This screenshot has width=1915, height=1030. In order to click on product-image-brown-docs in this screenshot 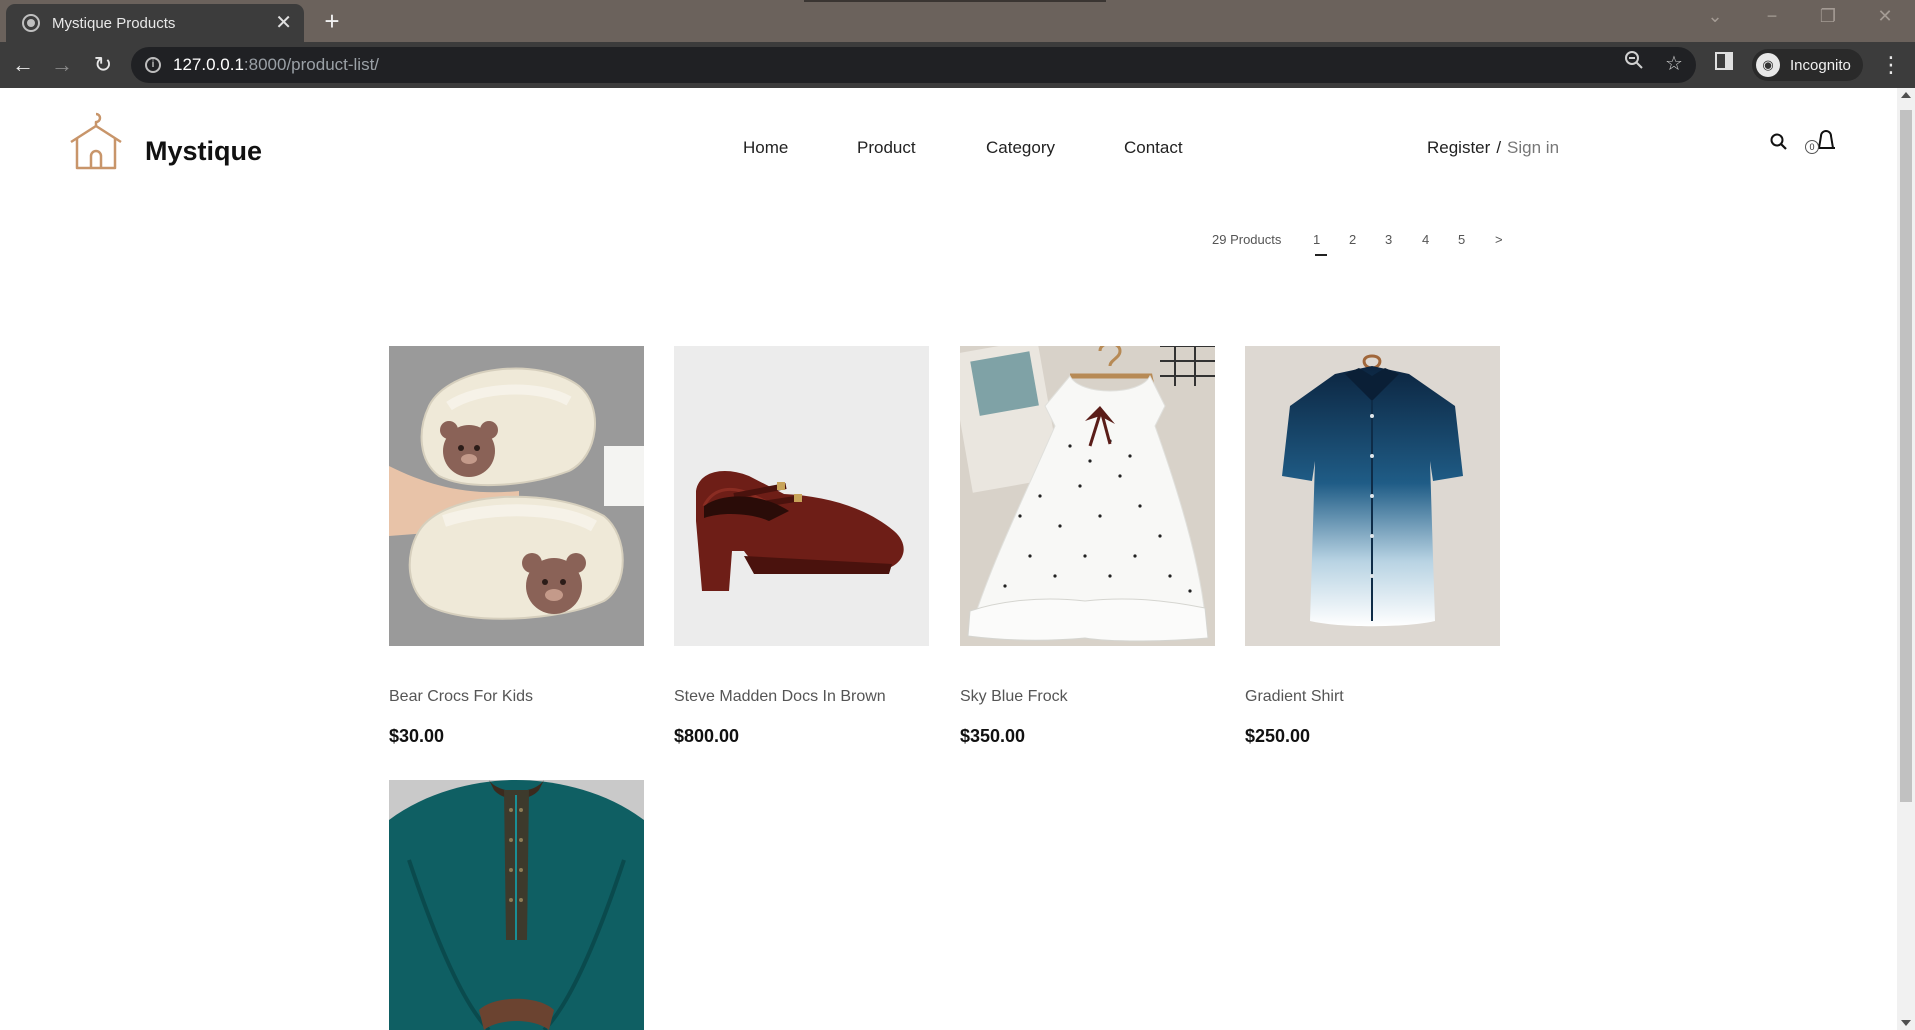, I will do `click(801, 496)`.